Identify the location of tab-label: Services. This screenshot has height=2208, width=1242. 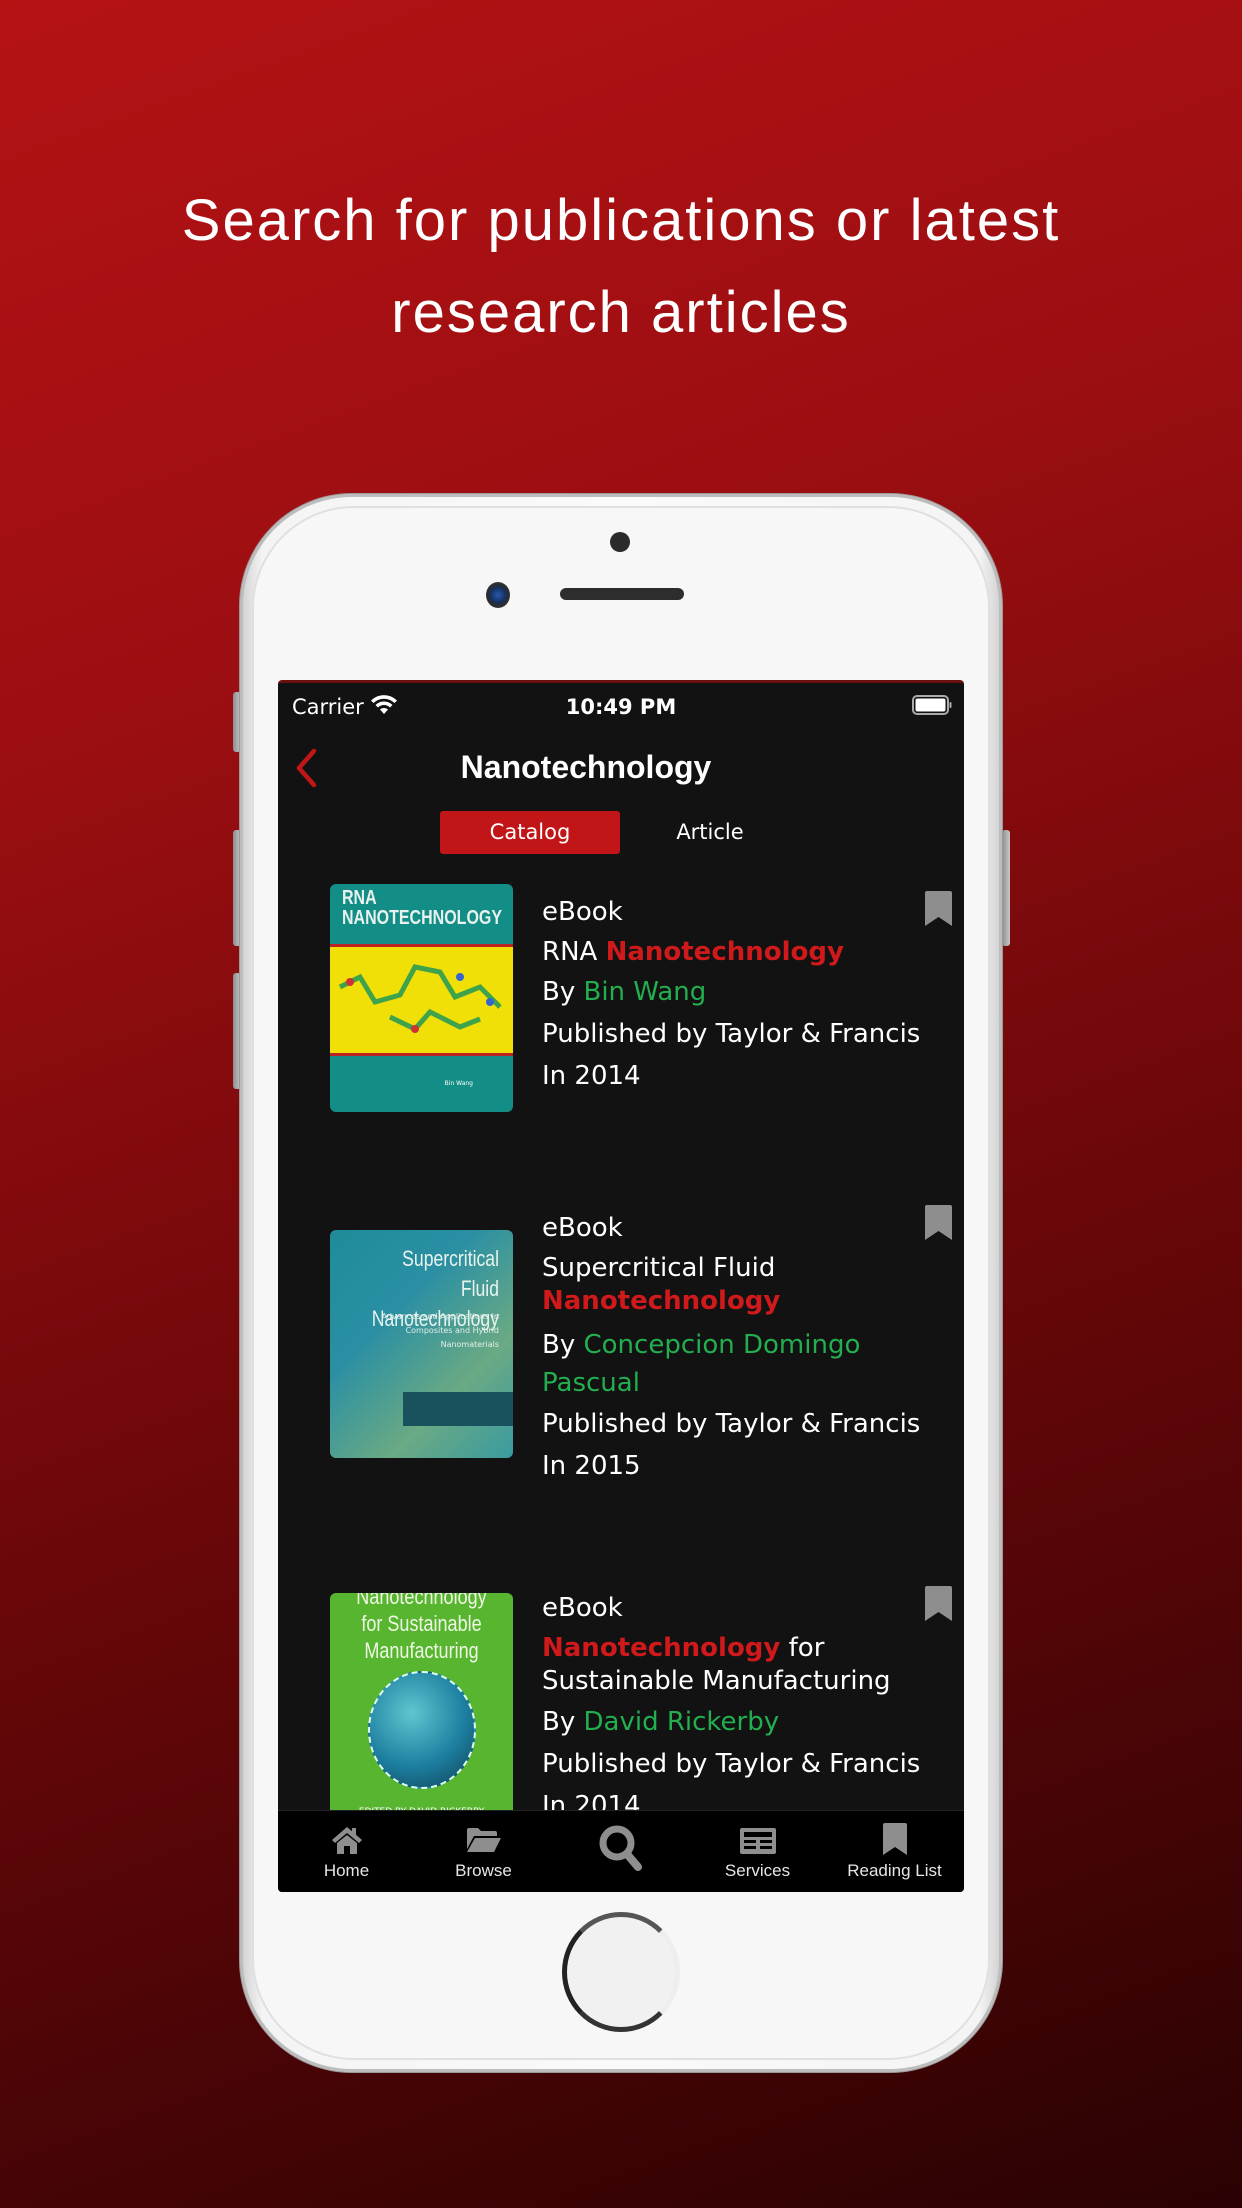
(757, 1870).